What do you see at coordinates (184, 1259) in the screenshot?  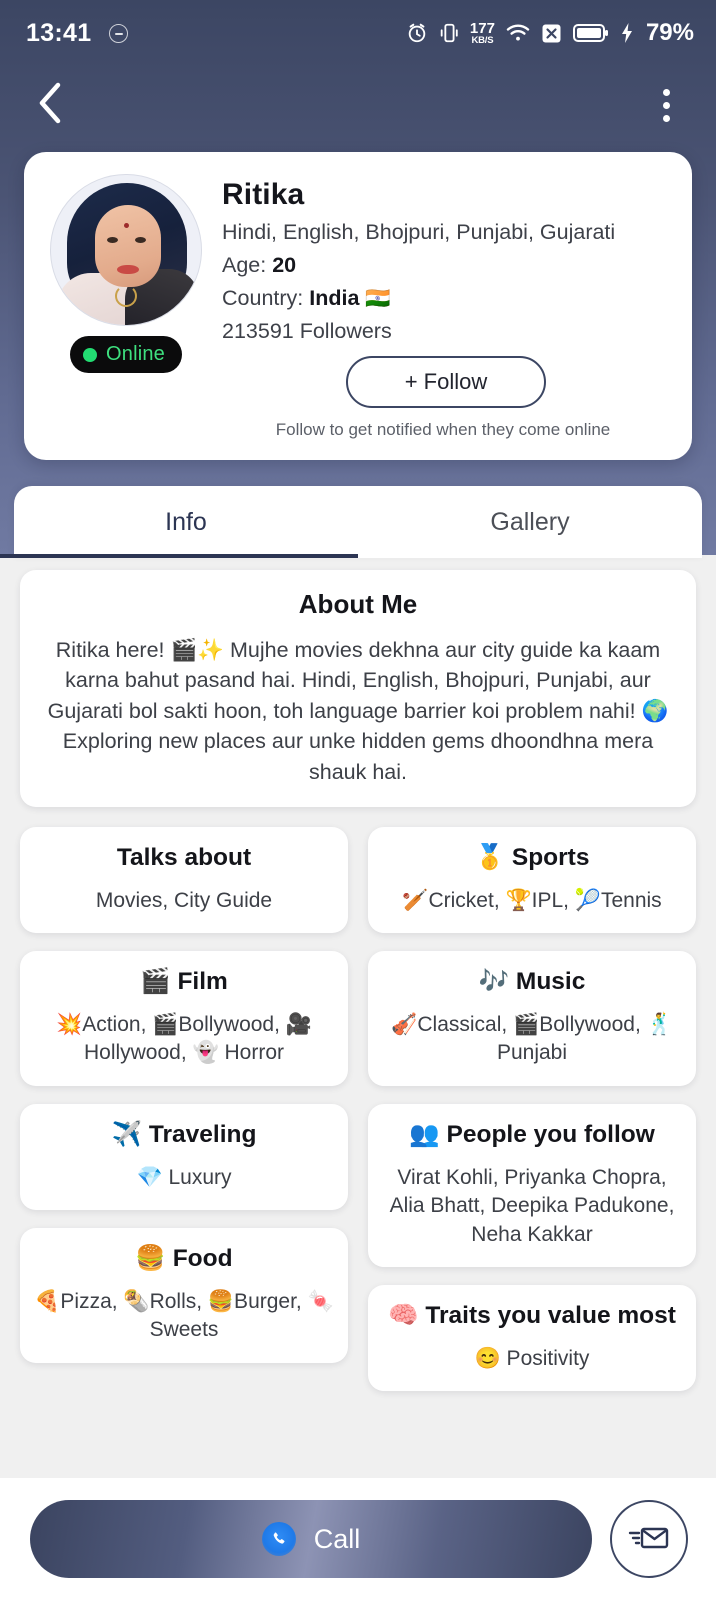 I see `food-title: 🍔 Food` at bounding box center [184, 1259].